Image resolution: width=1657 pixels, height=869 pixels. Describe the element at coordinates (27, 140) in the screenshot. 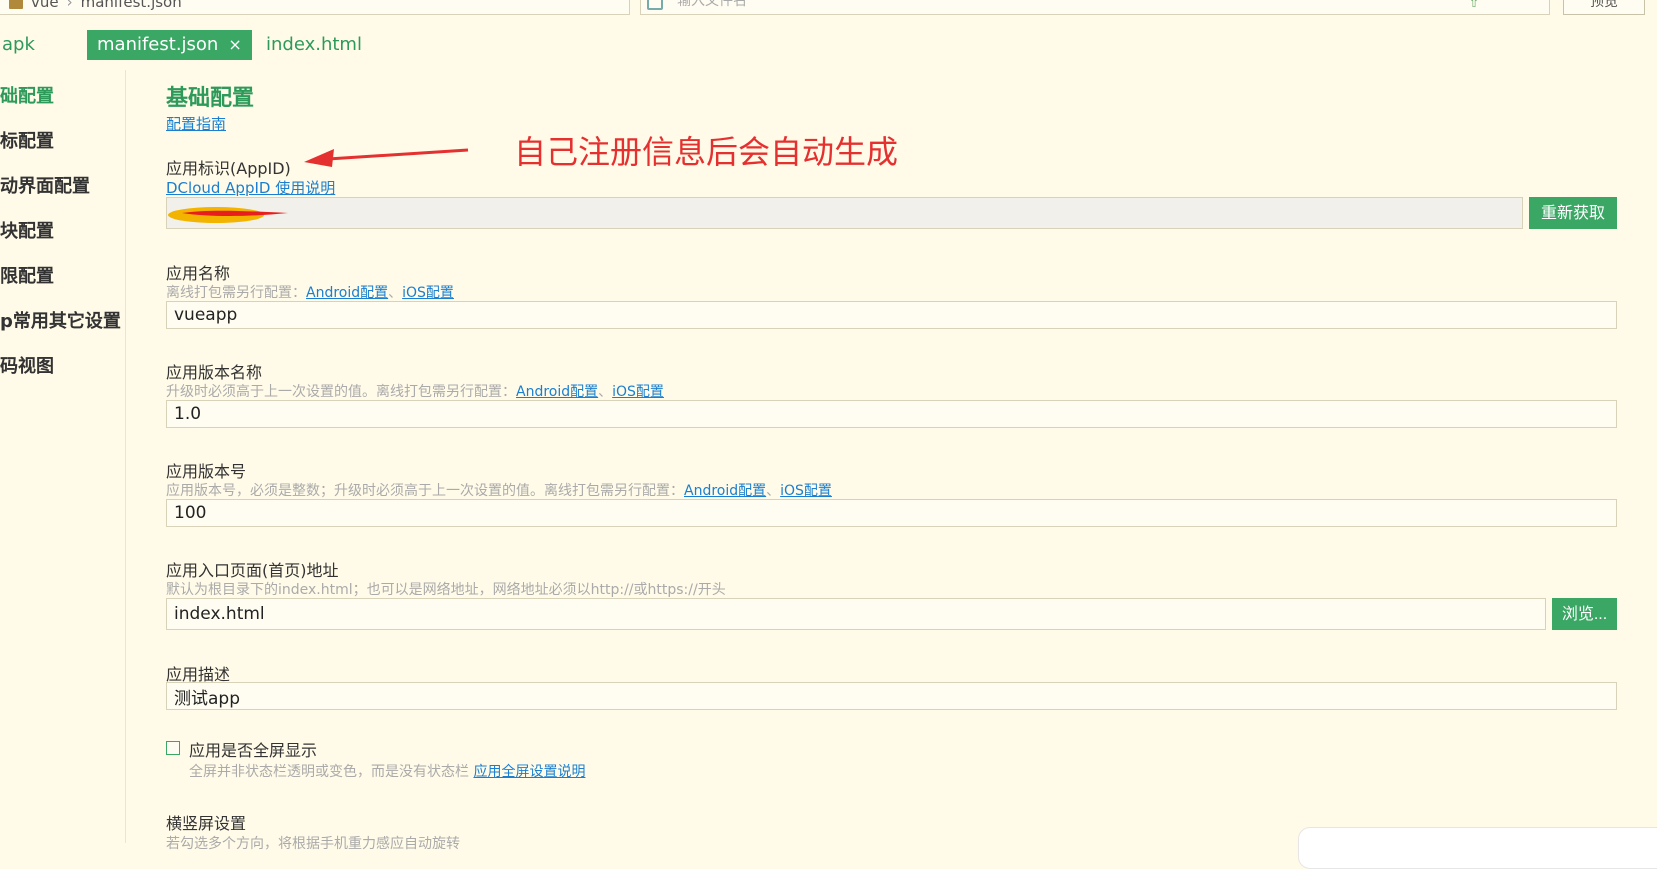

I see `sidebar-item-icon: 标配置` at that location.